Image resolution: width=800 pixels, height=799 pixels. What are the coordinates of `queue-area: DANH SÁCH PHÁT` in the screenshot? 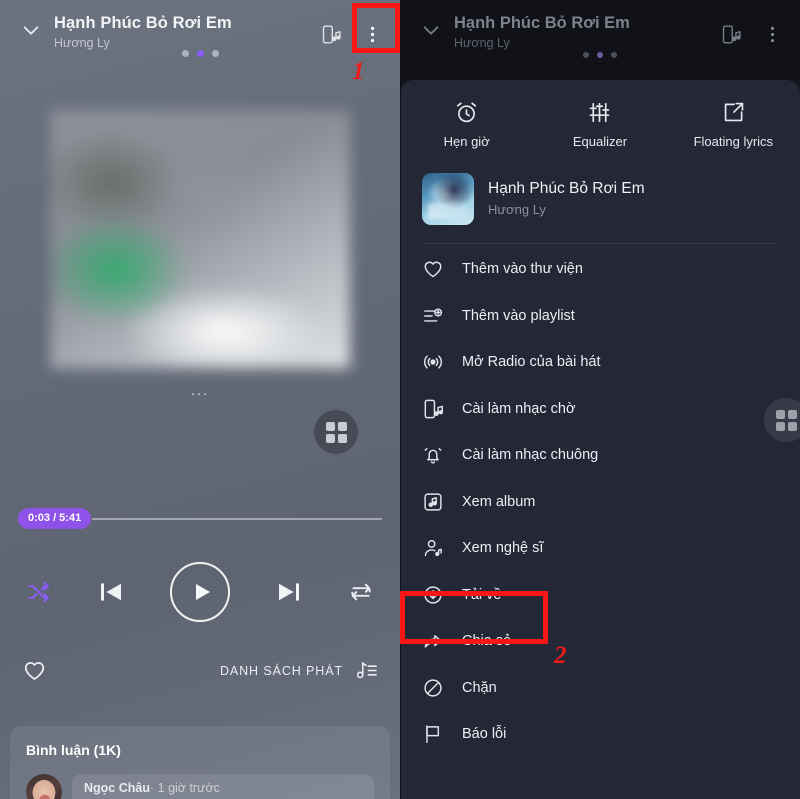 It's located at (299, 670).